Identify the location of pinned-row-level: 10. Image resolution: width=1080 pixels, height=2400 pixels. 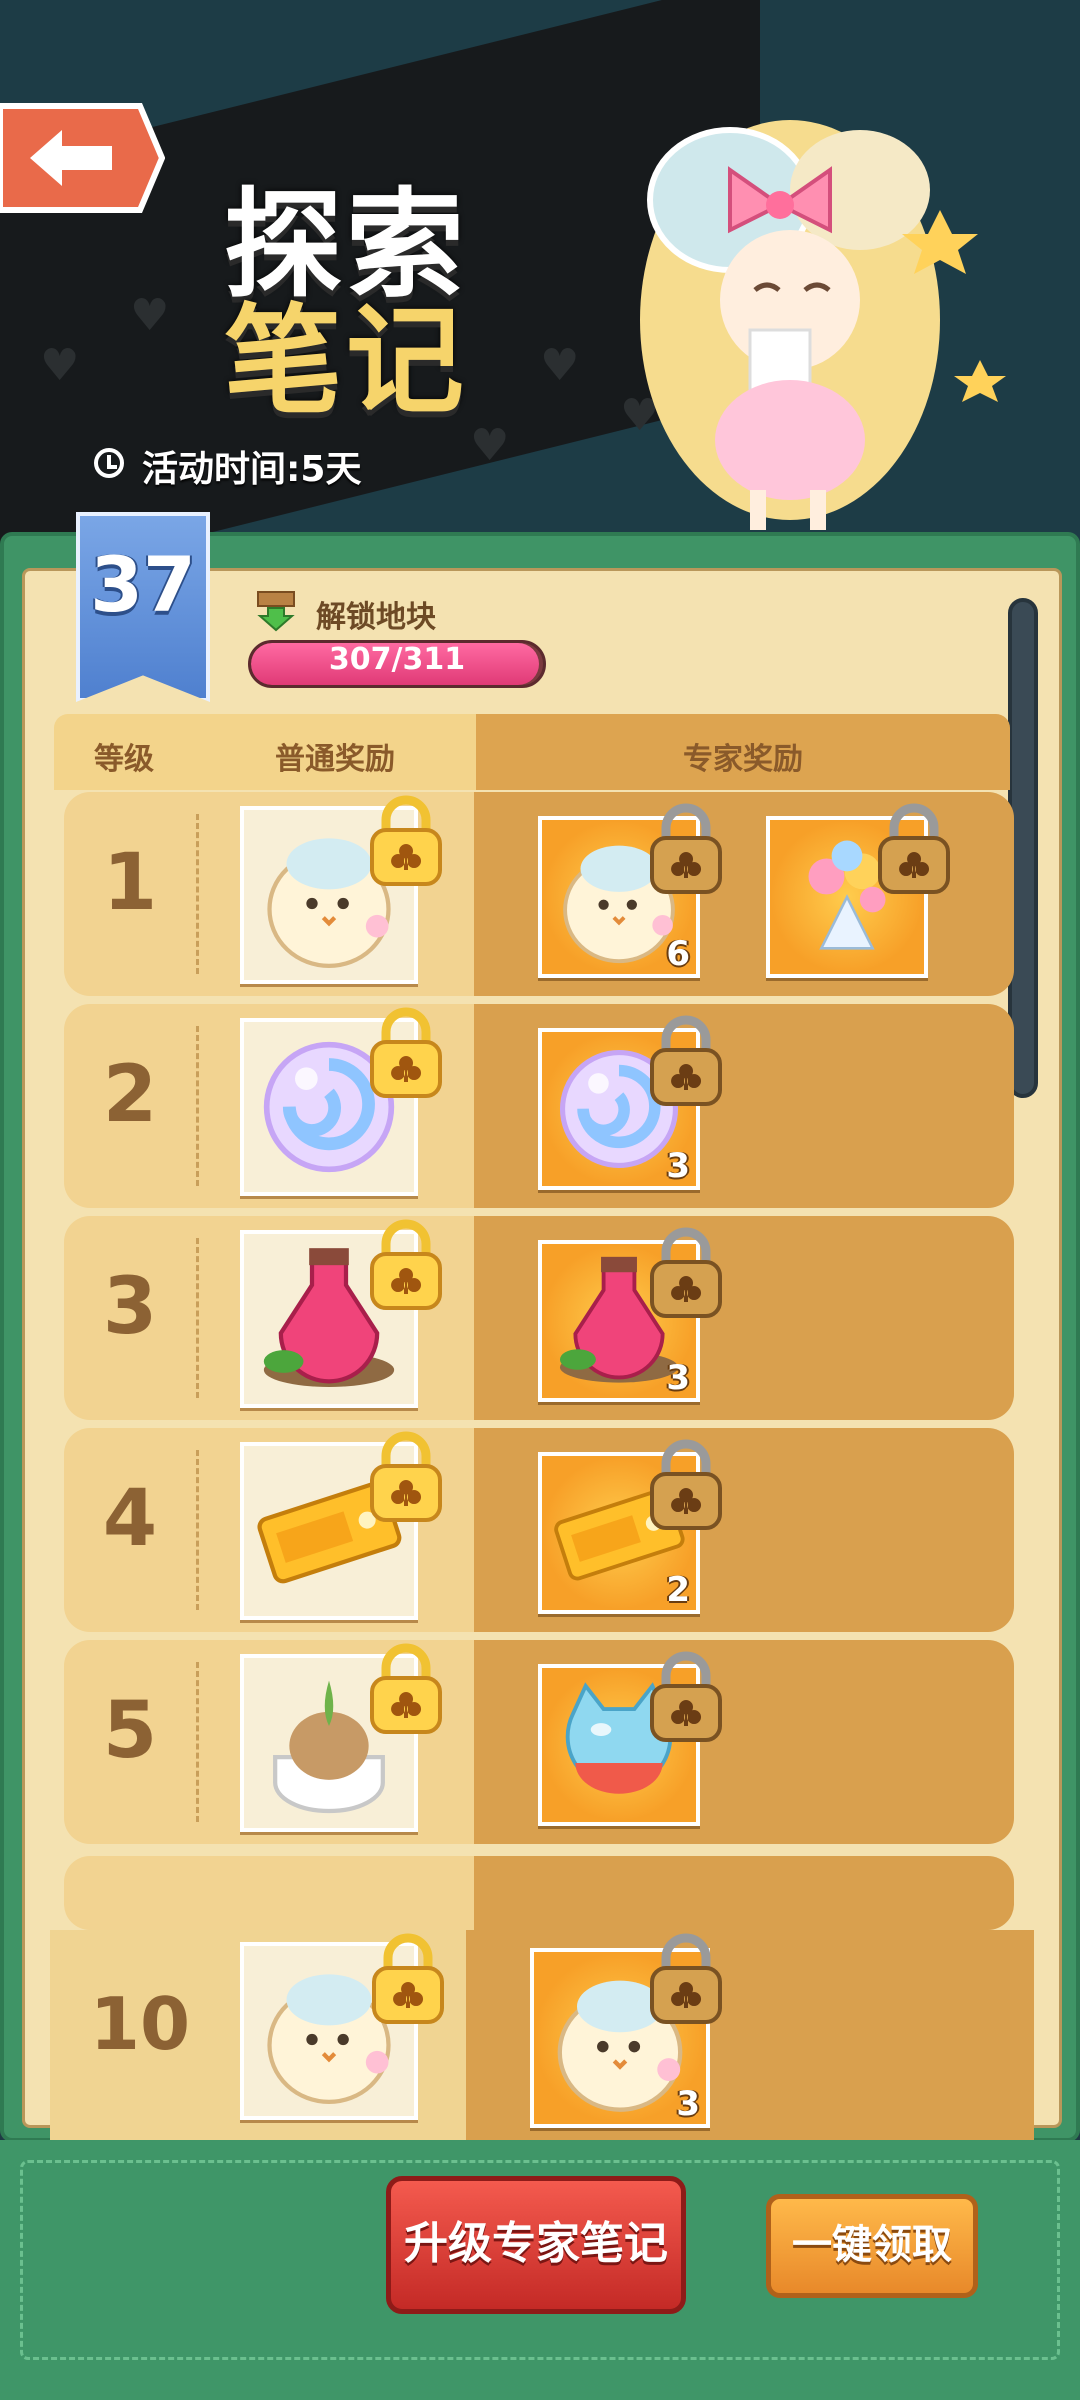
(140, 2024).